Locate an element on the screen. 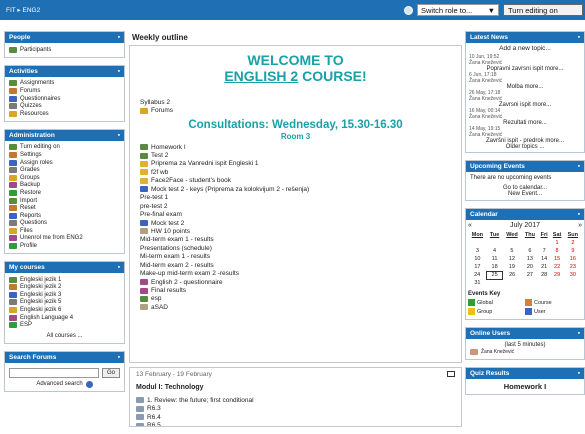 Image resolution: width=585 pixels, height=434 pixels. activity-link-4: Resources is located at coordinates (64, 114).